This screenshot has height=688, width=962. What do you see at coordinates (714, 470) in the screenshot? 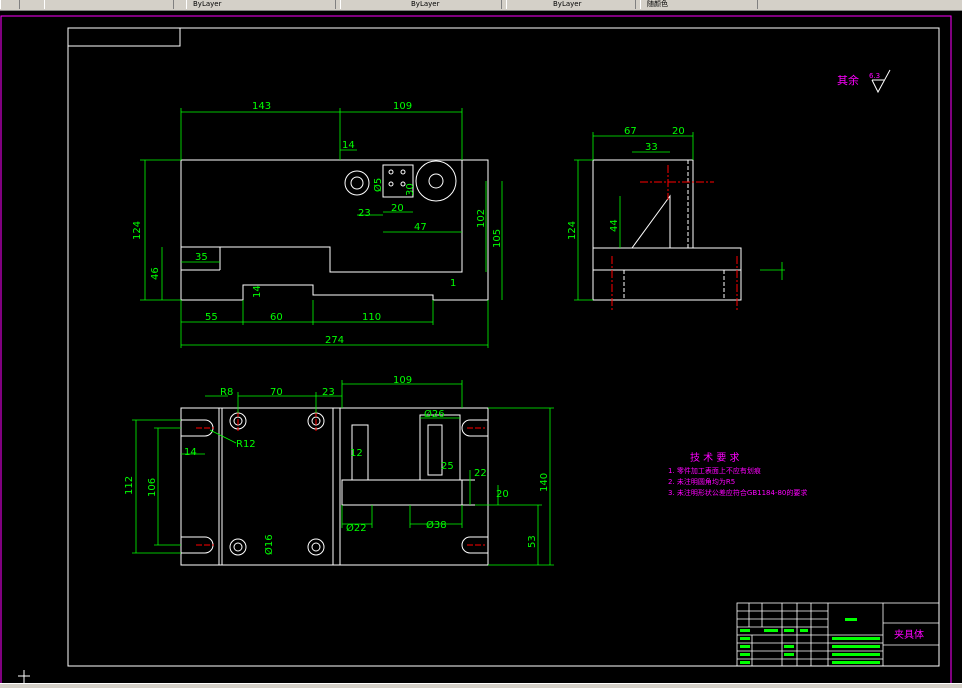
I see `tech-req-item-1: 1. 零件加工表面上不应有划痕` at bounding box center [714, 470].